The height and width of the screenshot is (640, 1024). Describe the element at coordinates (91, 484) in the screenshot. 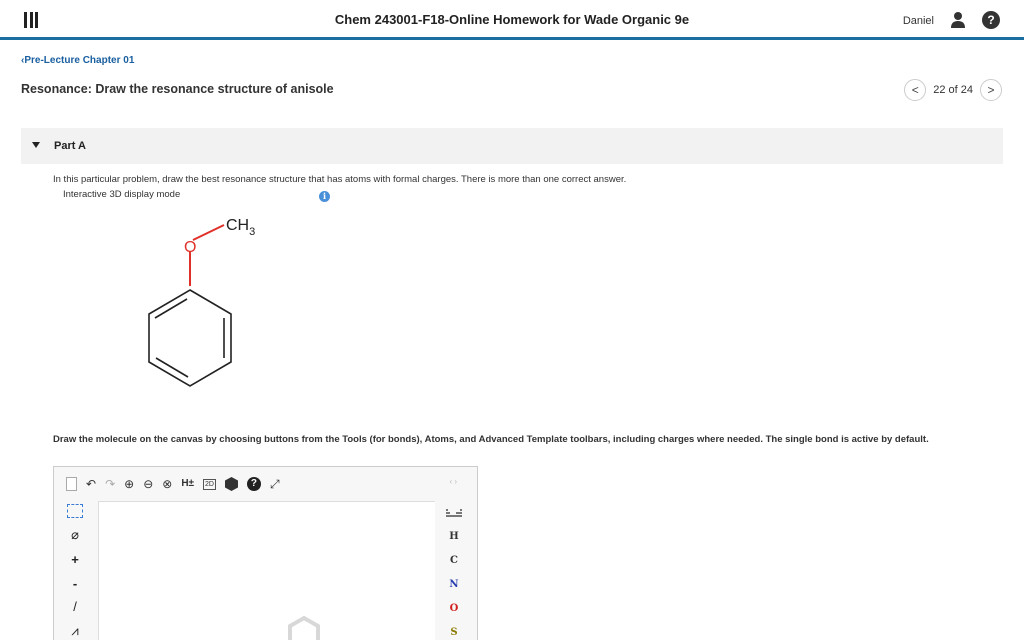

I see `undo-icon: ↶` at that location.